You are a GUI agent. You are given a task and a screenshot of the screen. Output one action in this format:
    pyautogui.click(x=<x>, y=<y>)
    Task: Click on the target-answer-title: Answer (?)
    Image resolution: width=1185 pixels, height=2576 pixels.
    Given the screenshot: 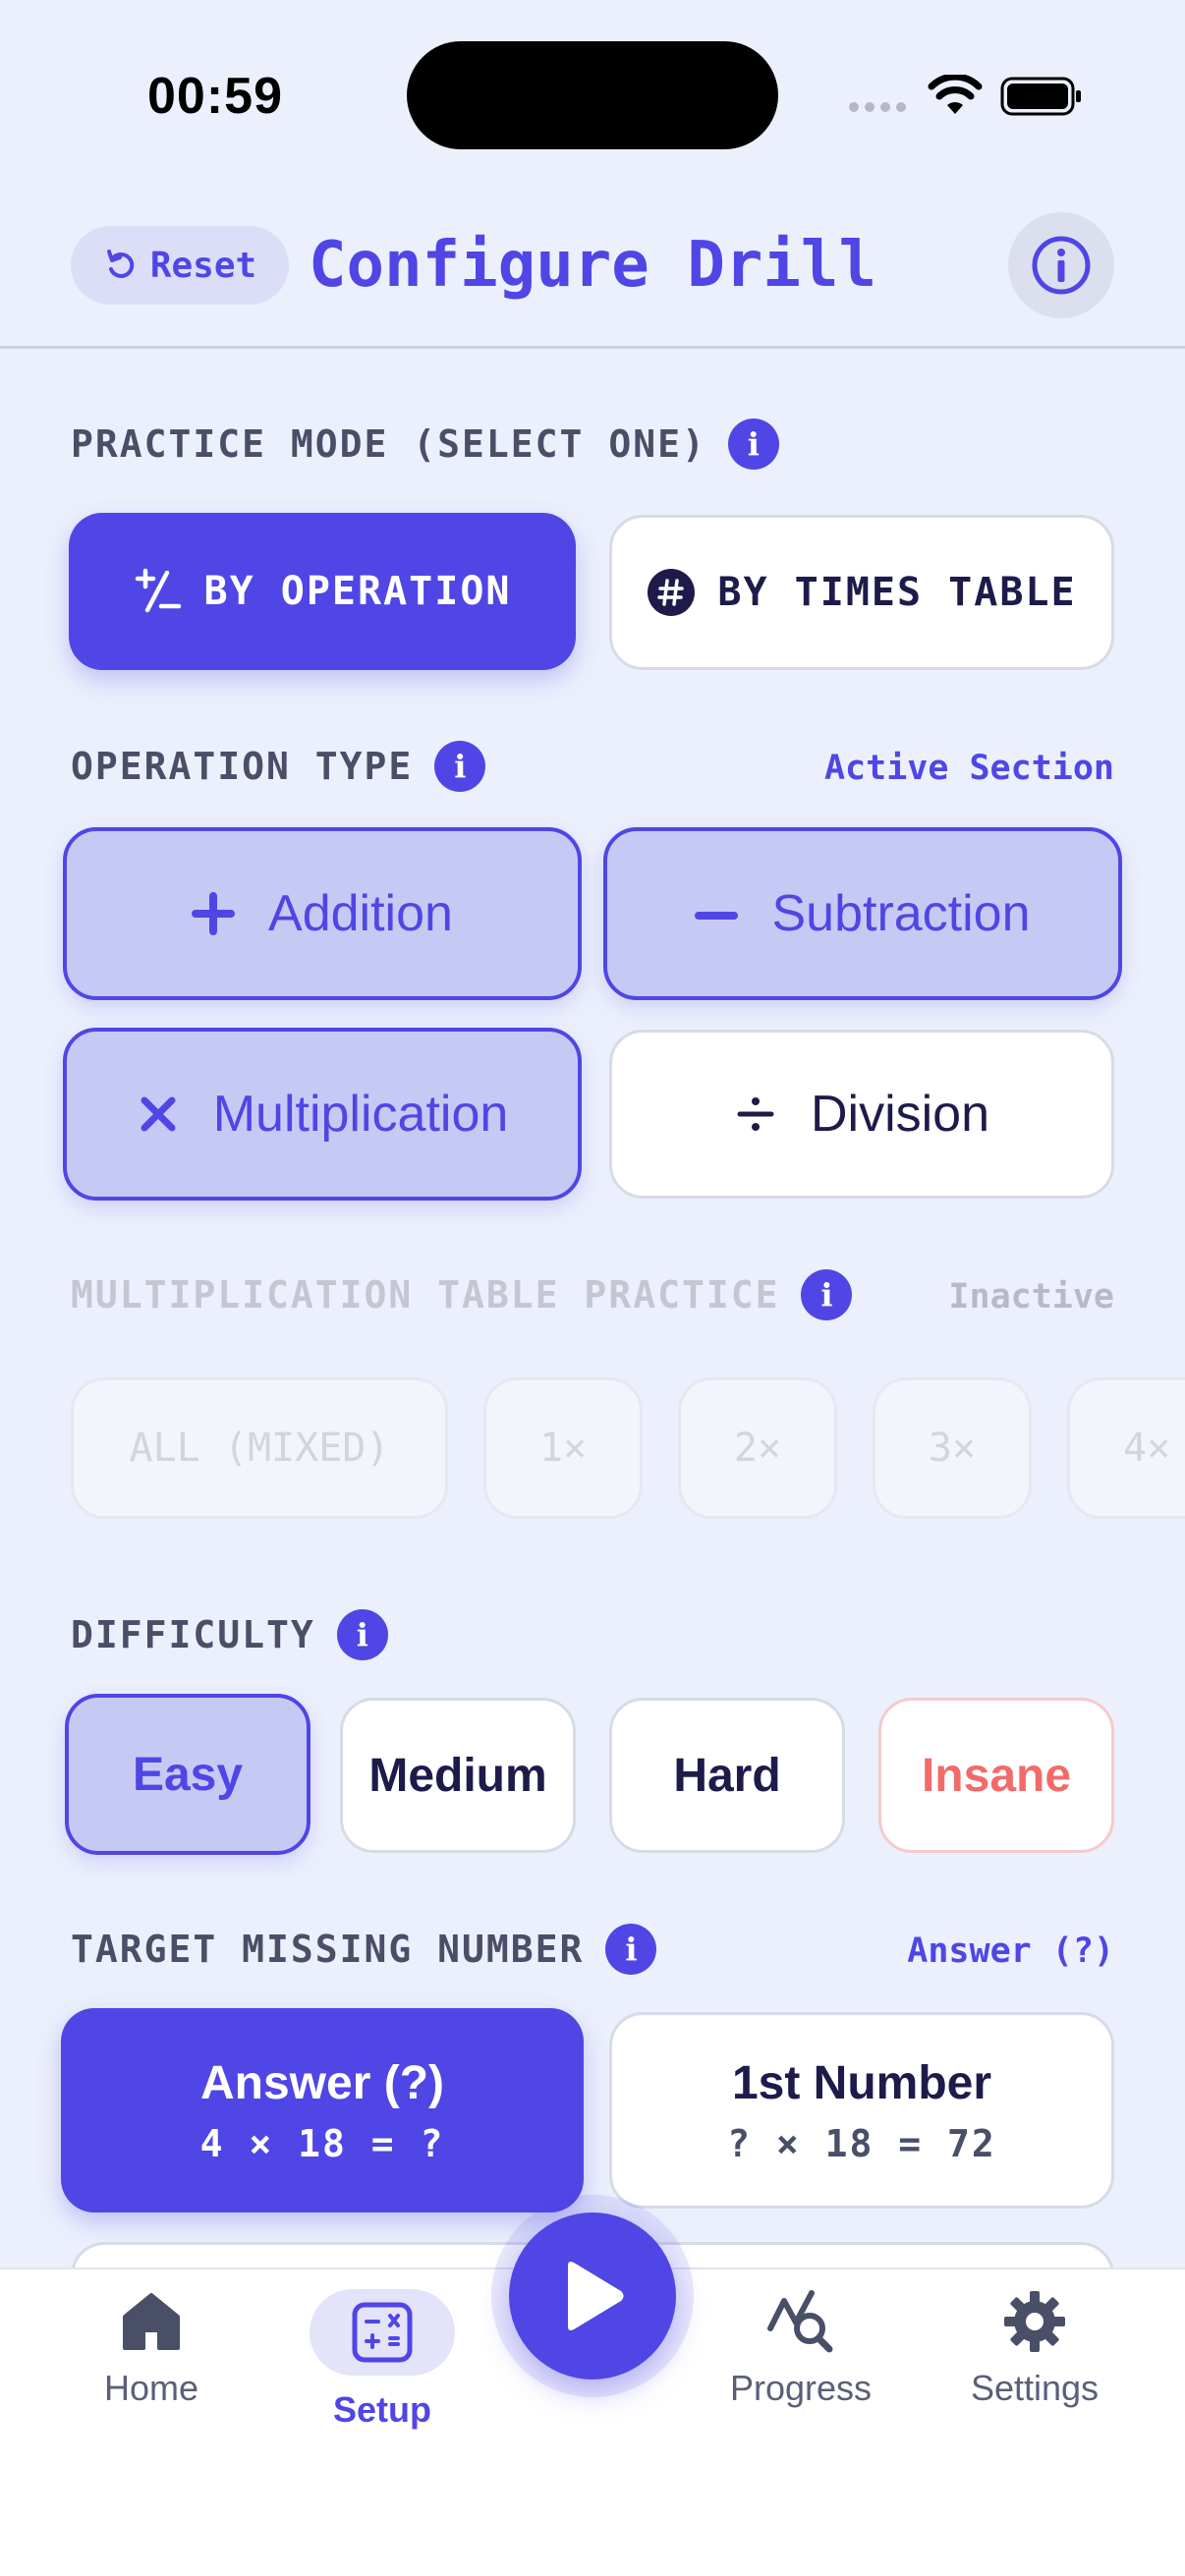 What is the action you would take?
    pyautogui.click(x=321, y=2082)
    